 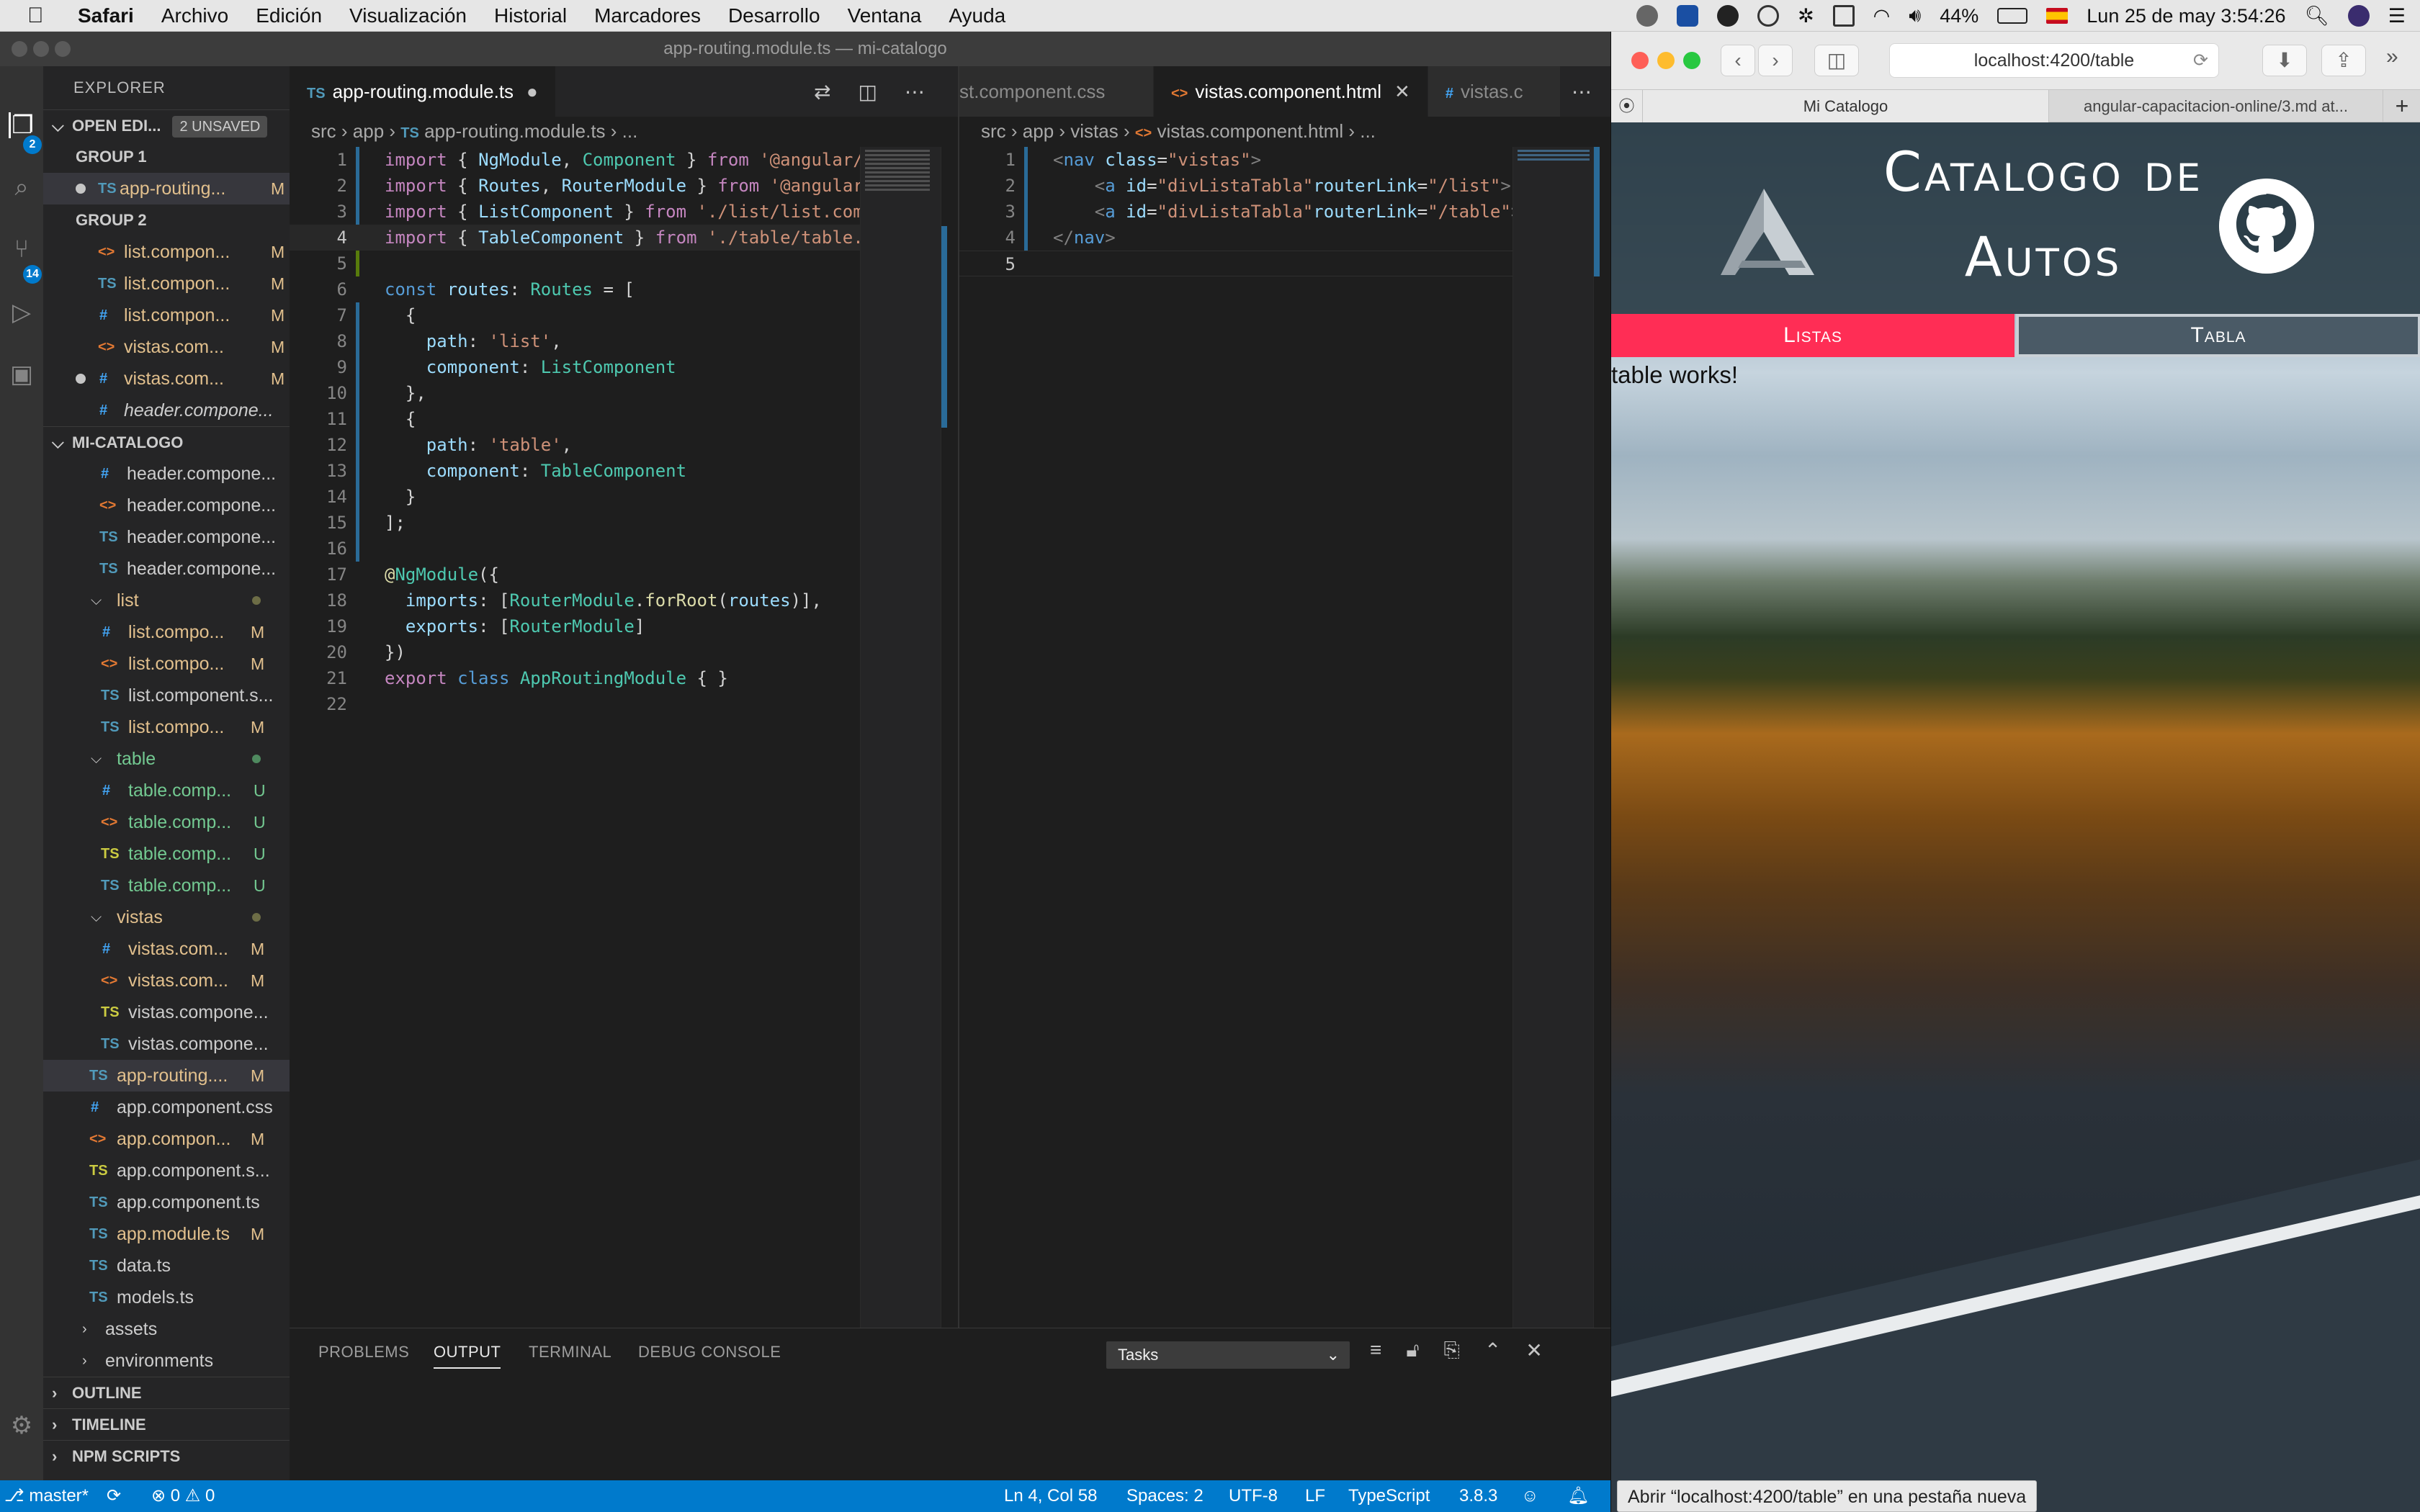 I want to click on tab-problems: PROBLEMS, so click(x=363, y=1352).